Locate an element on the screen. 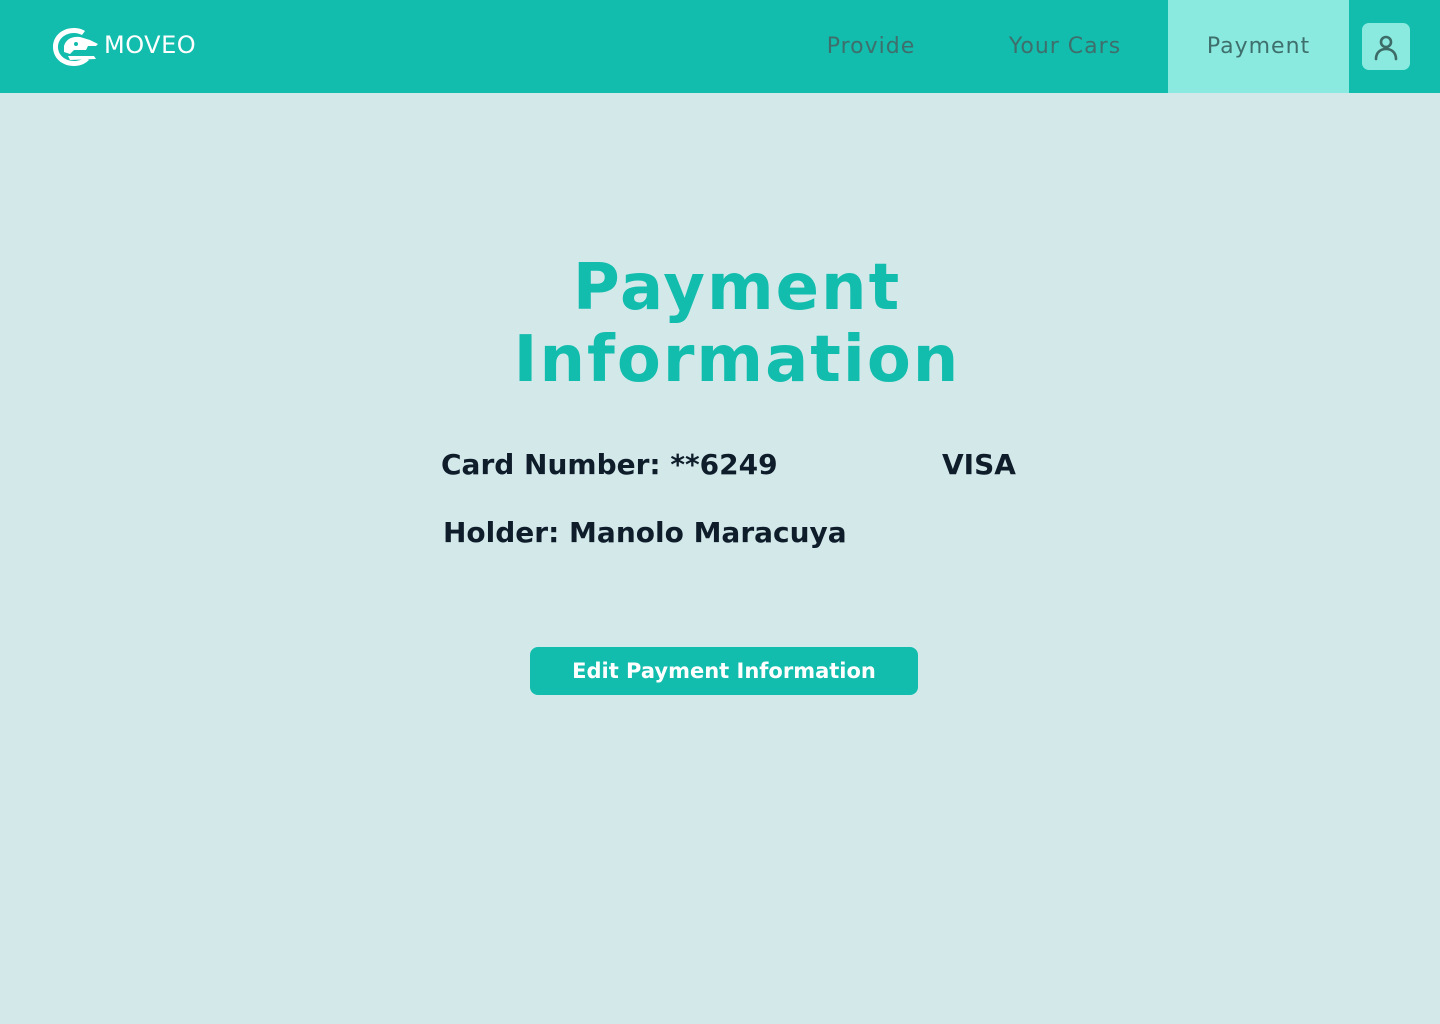 This screenshot has height=1024, width=1440. page-title: Payment Information is located at coordinates (737, 324).